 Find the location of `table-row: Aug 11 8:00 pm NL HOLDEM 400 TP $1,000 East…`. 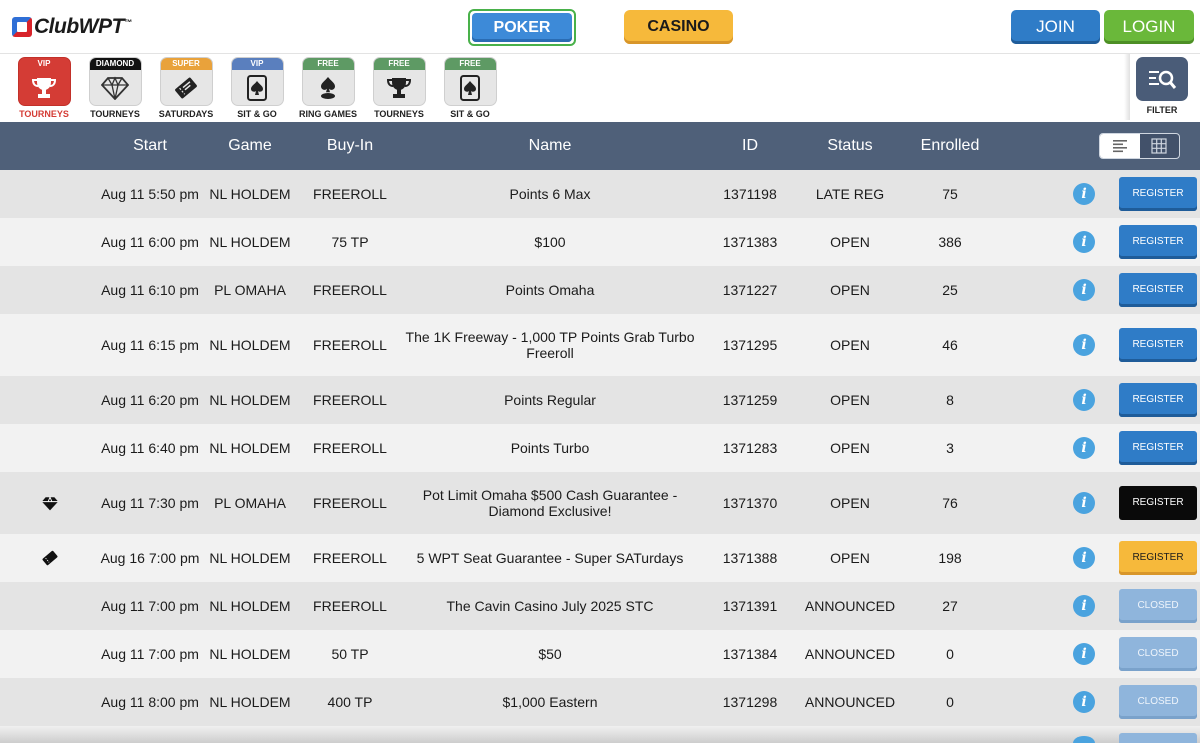

table-row: Aug 11 8:00 pm NL HOLDEM 400 TP $1,000 East… is located at coordinates (600, 702).